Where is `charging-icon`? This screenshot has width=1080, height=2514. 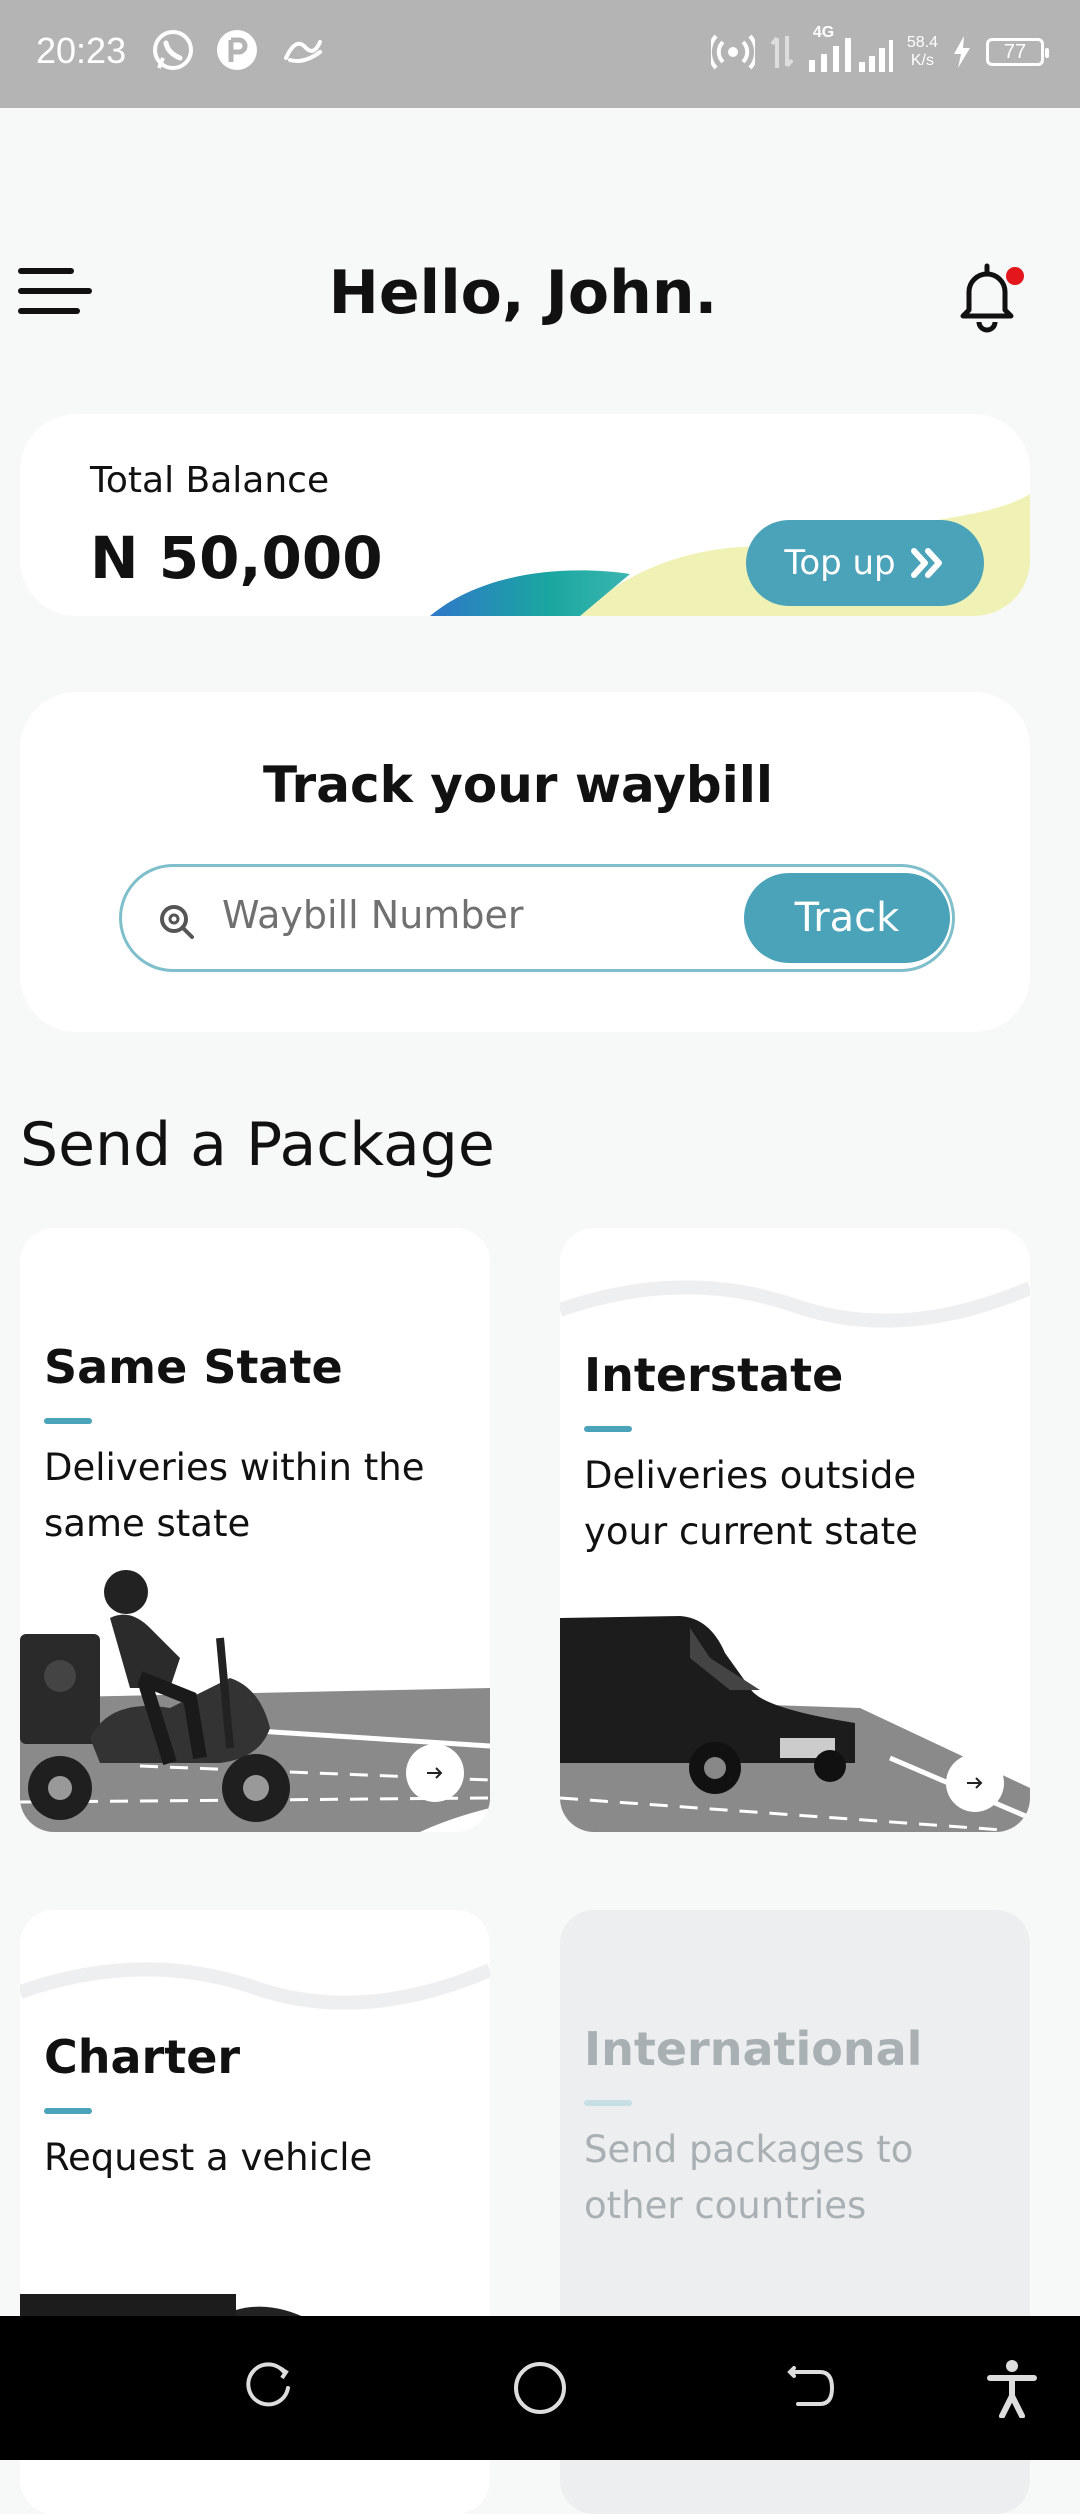 charging-icon is located at coordinates (962, 52).